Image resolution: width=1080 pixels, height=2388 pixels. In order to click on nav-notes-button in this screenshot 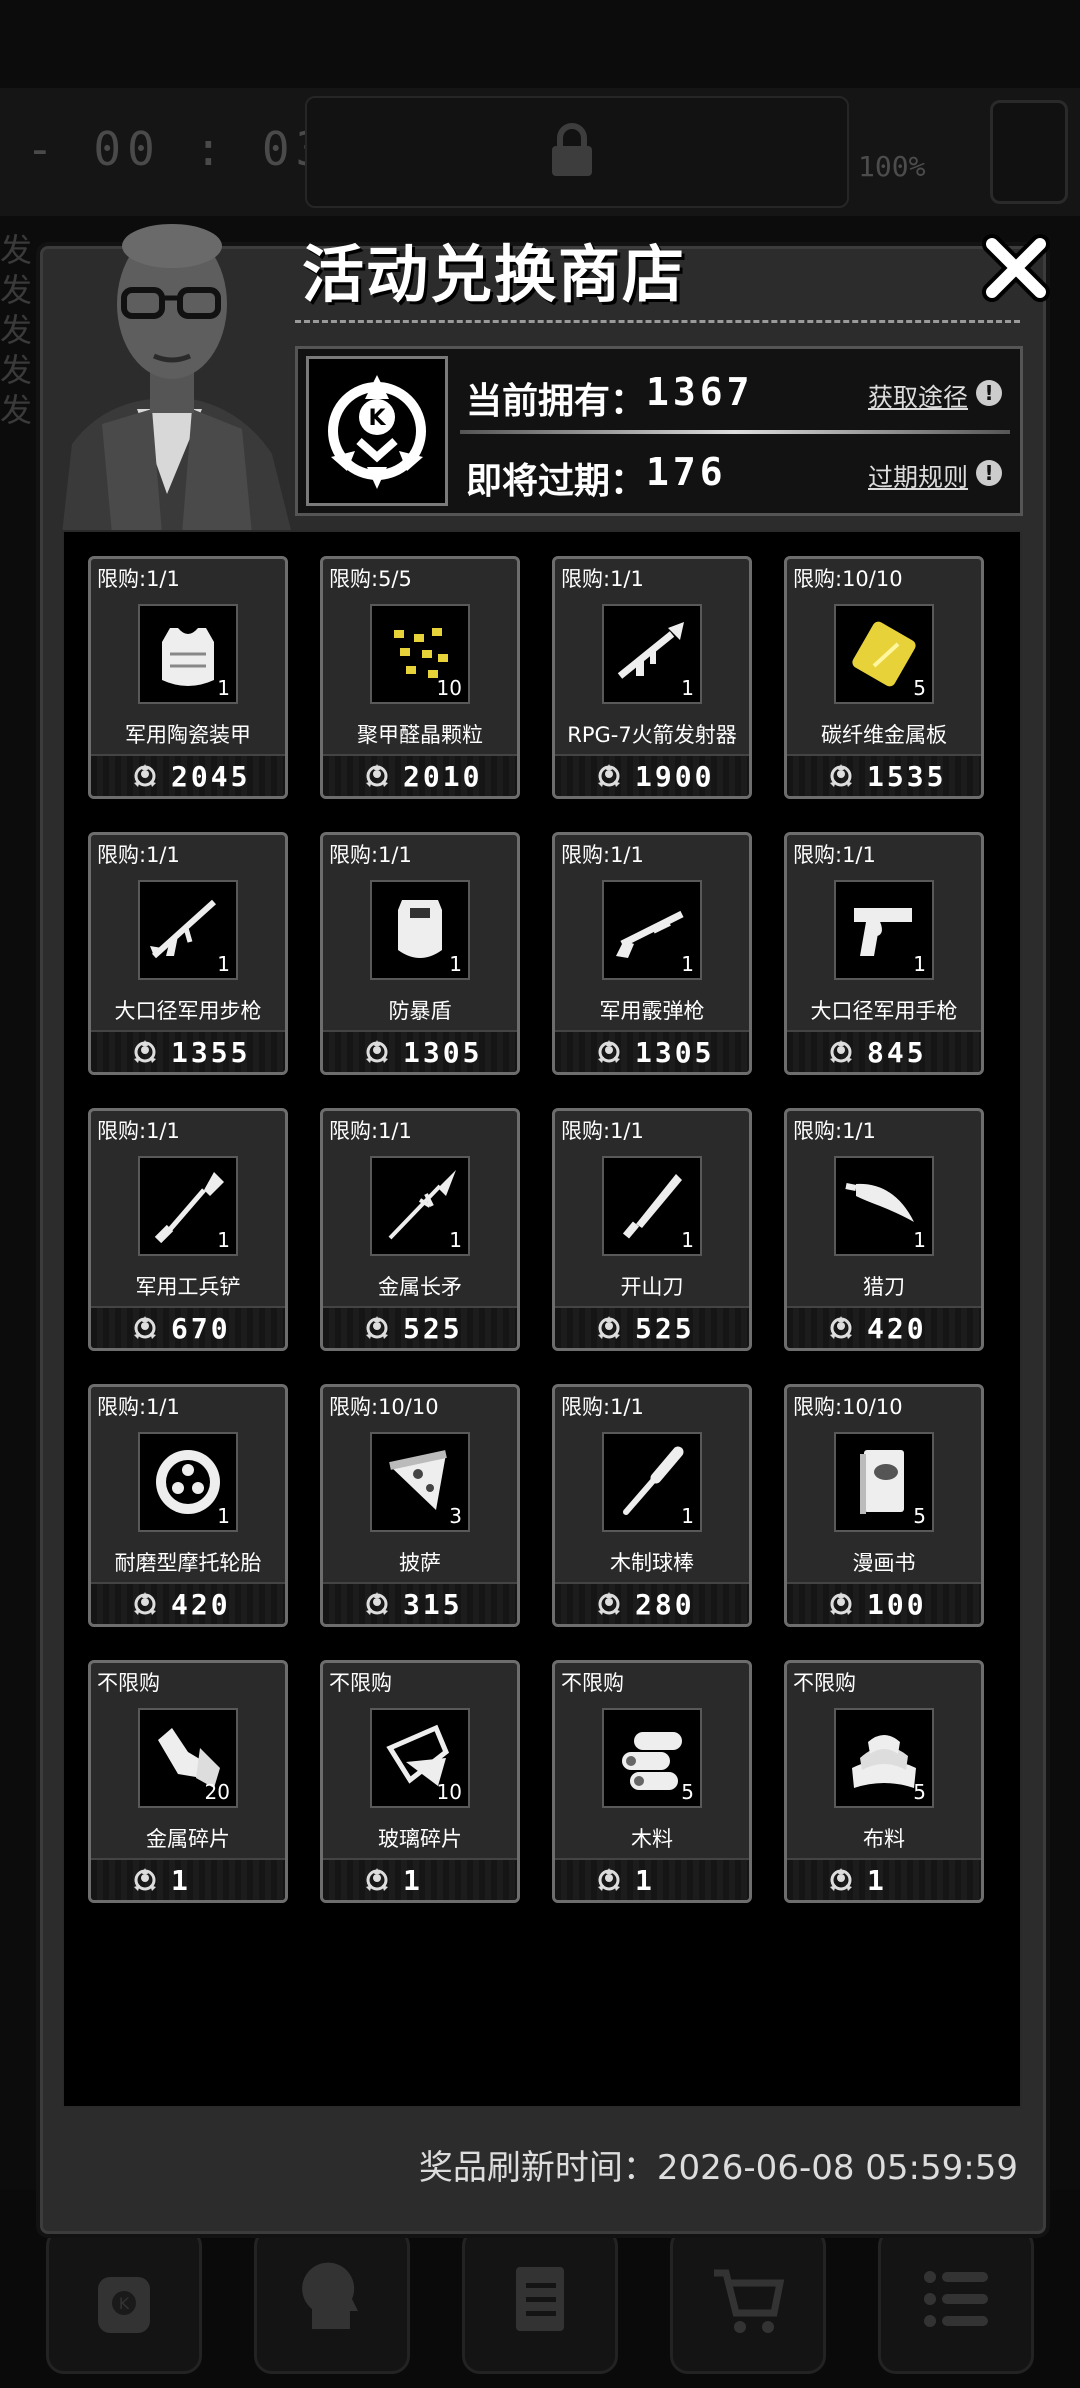, I will do `click(540, 2301)`.